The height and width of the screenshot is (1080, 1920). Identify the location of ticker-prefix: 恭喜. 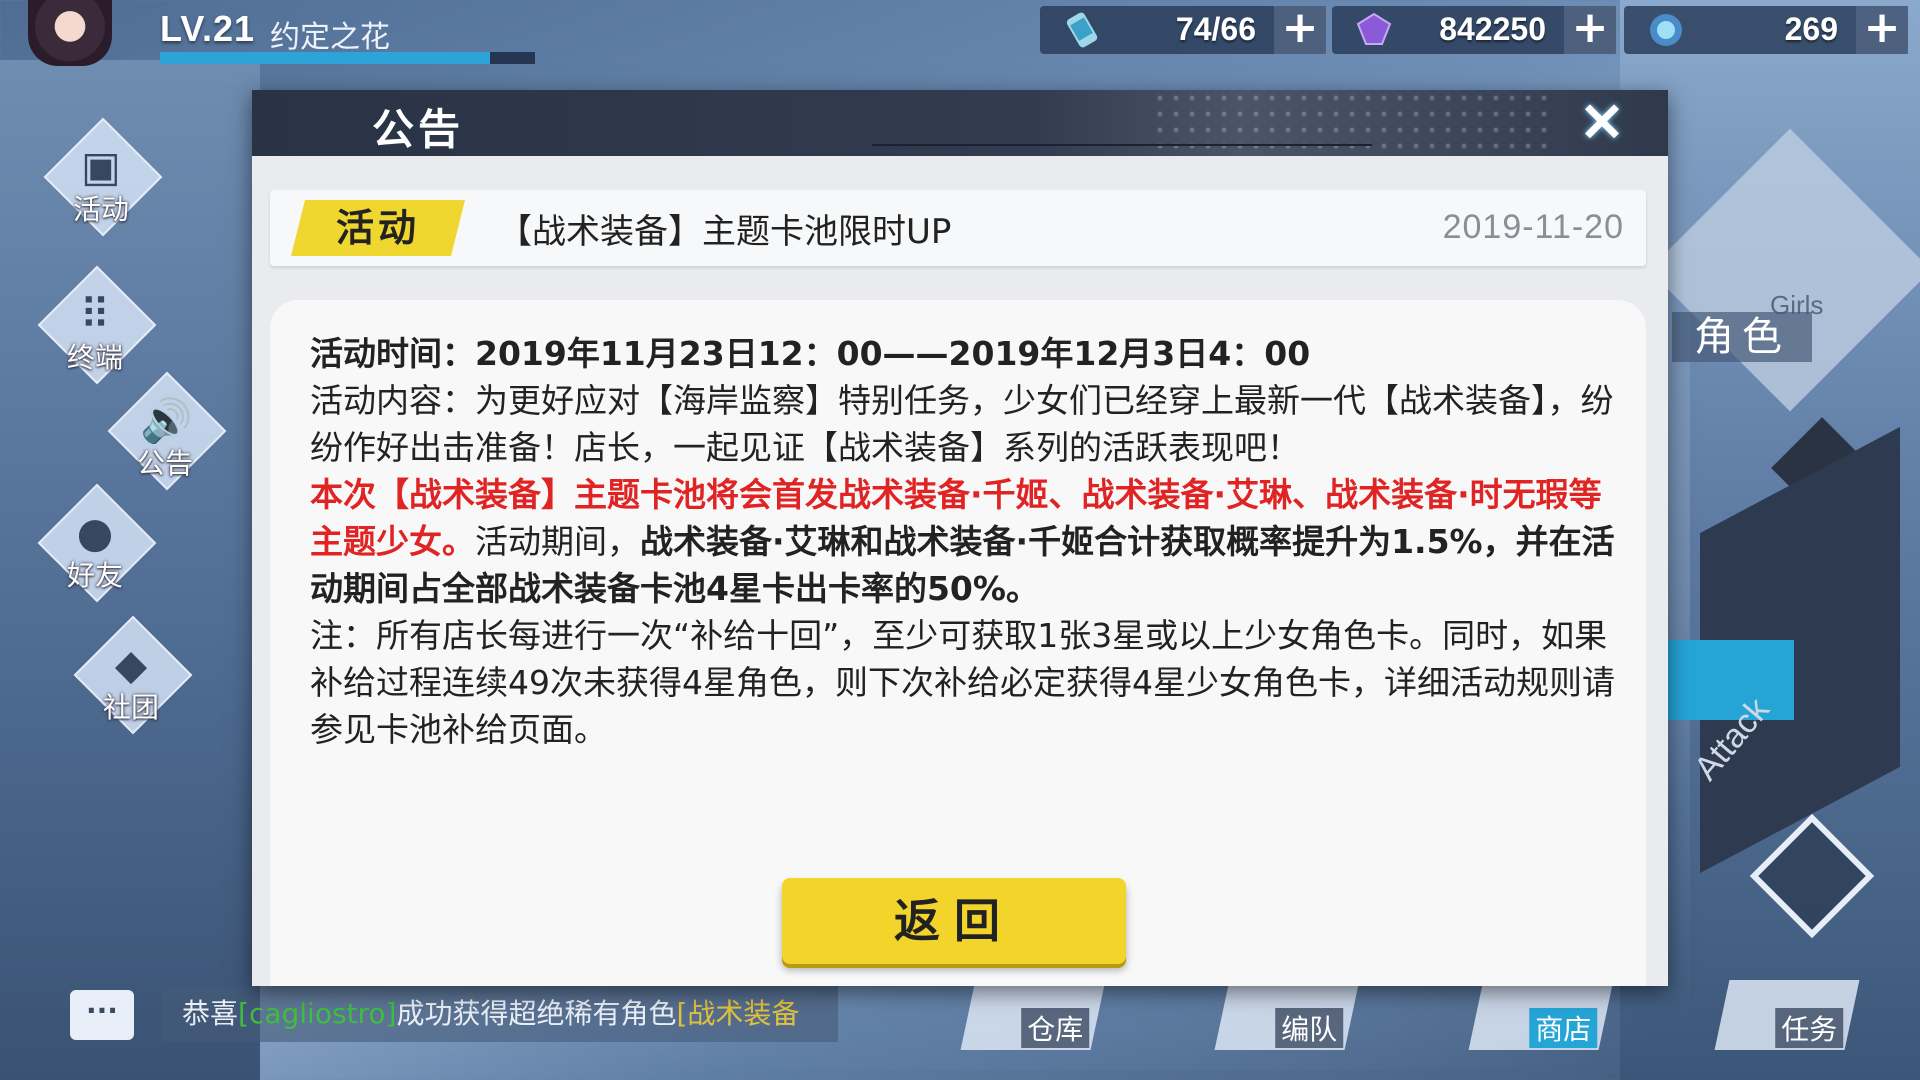
(210, 1013).